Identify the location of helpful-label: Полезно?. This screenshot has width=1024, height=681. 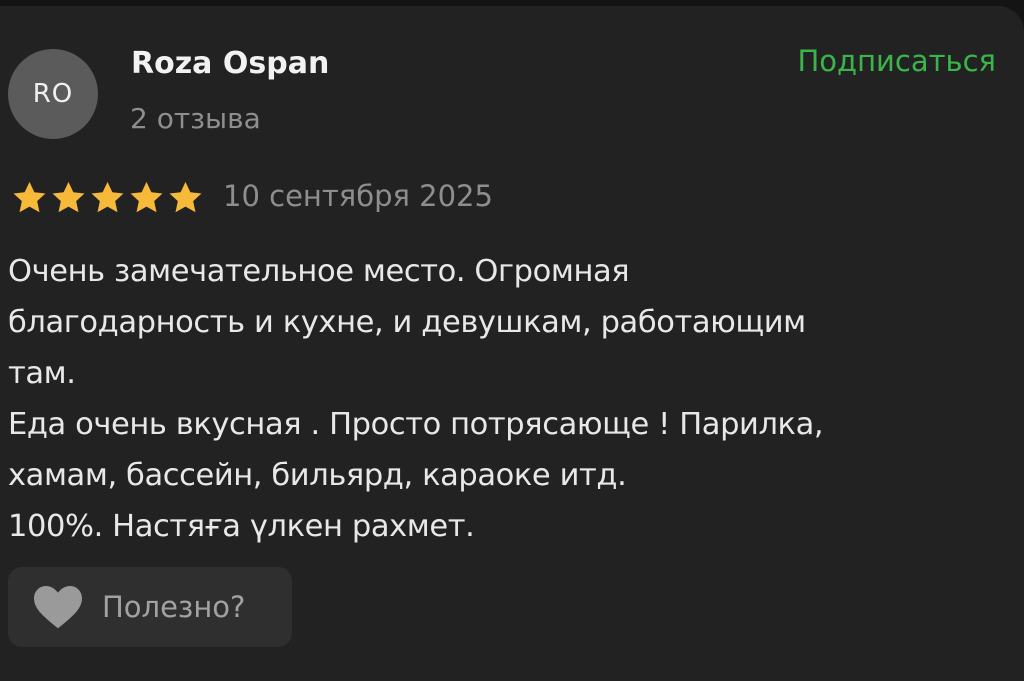
(174, 607).